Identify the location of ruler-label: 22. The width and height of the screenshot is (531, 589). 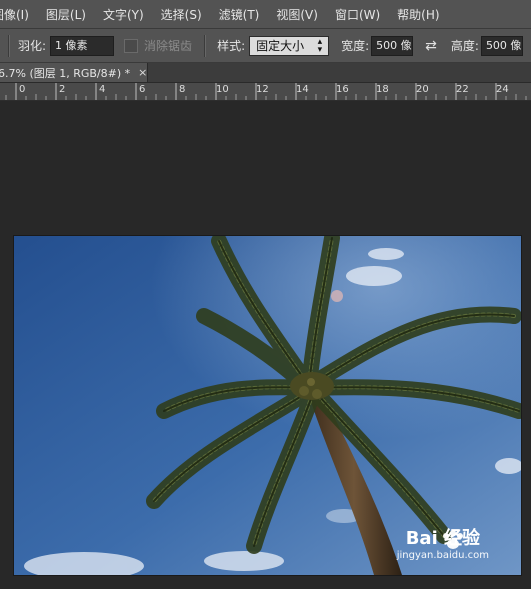
(462, 89).